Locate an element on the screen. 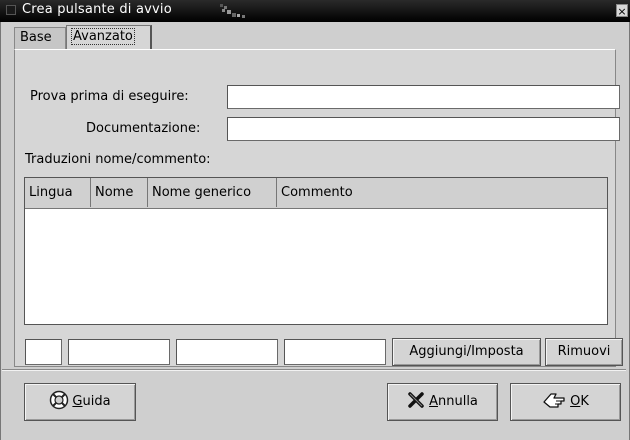 The height and width of the screenshot is (440, 630). try-exec-input is located at coordinates (423, 97).